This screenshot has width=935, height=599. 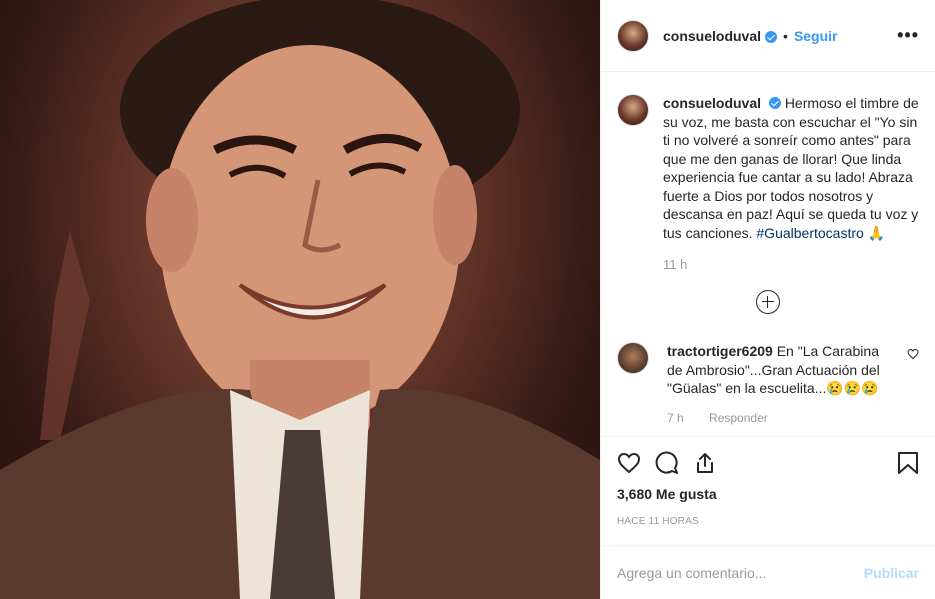 I want to click on load-more-plus-icon, so click(x=768, y=302).